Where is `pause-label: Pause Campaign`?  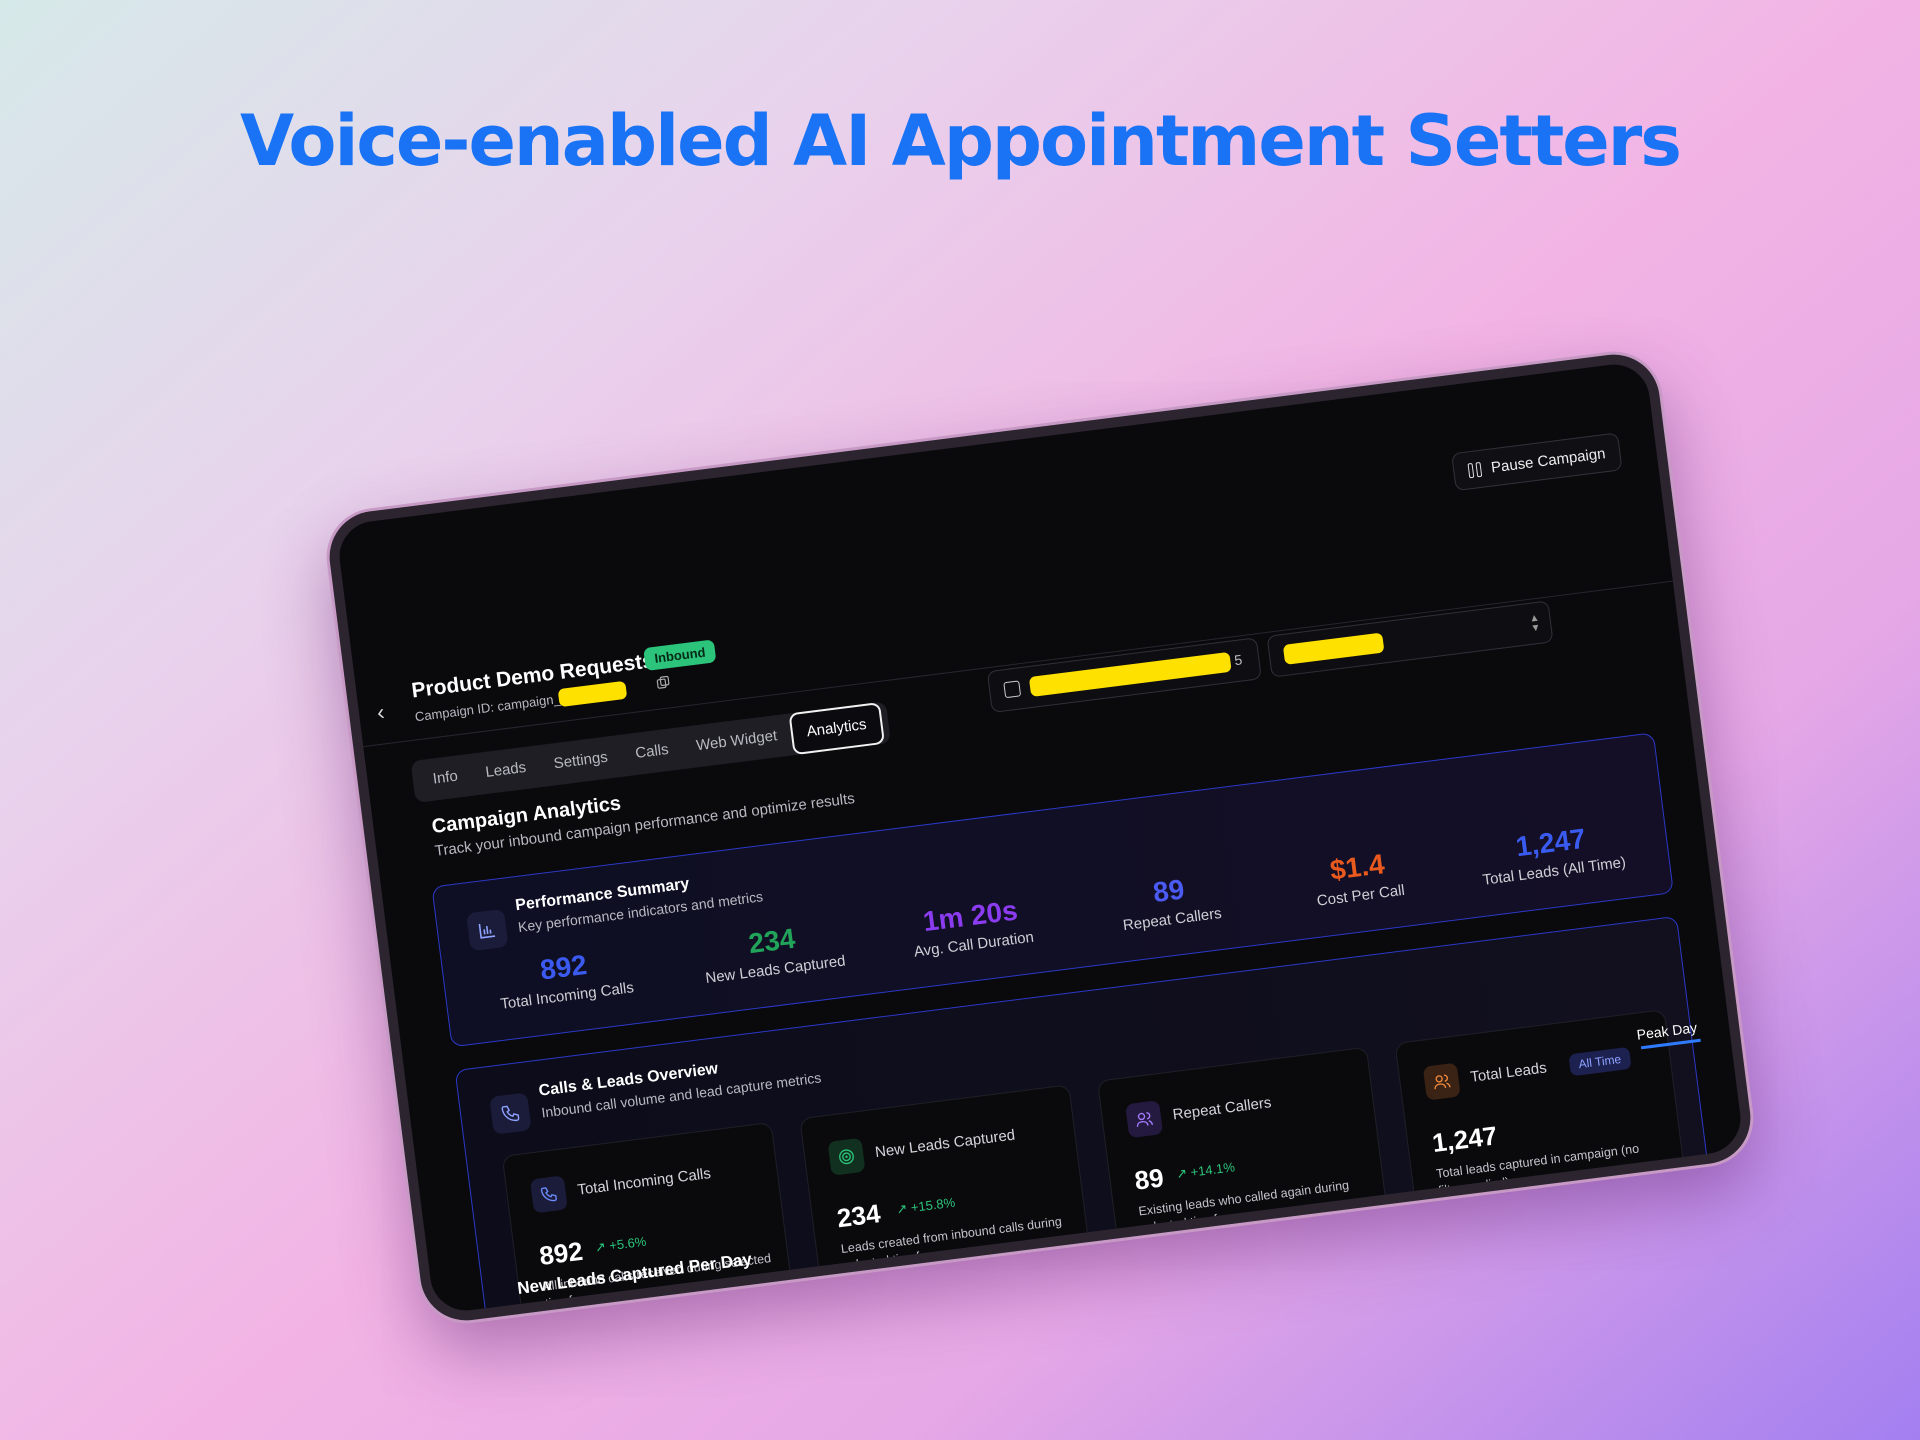
pause-label: Pause Campaign is located at coordinates (1548, 460).